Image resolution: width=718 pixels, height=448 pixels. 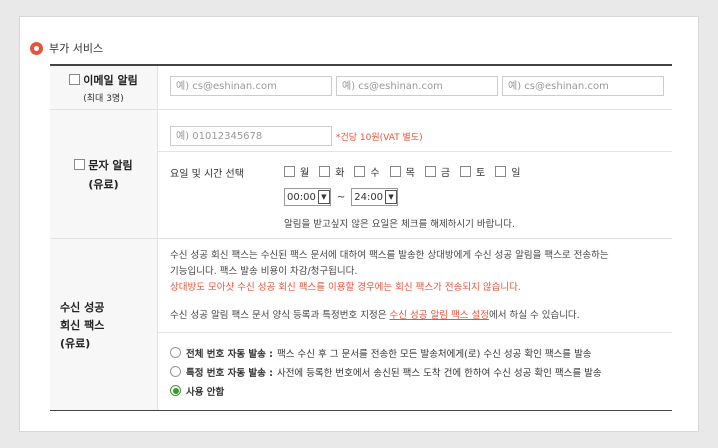 What do you see at coordinates (103, 98) in the screenshot?
I see `email-sublabel: (최대 3명)` at bounding box center [103, 98].